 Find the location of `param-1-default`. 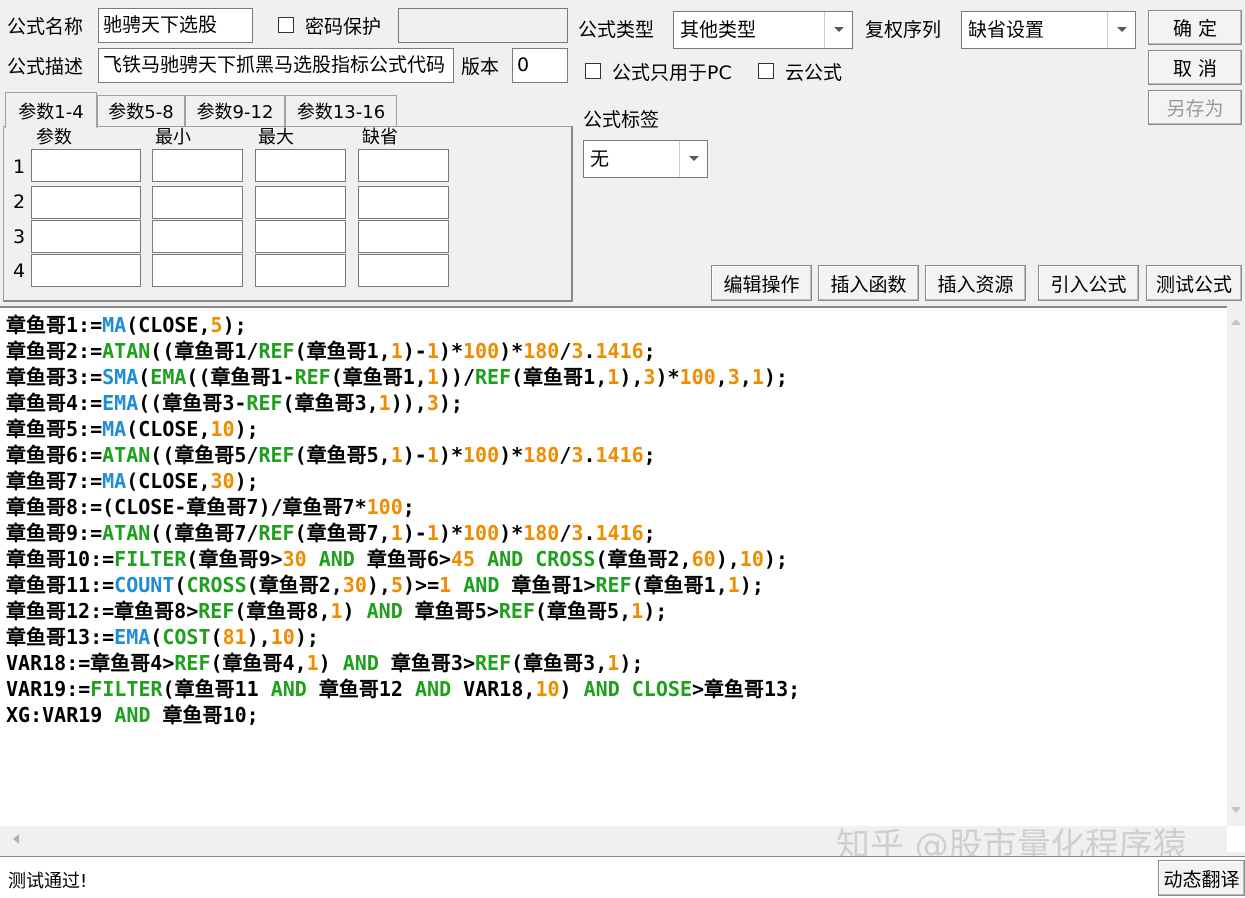

param-1-default is located at coordinates (403, 165).